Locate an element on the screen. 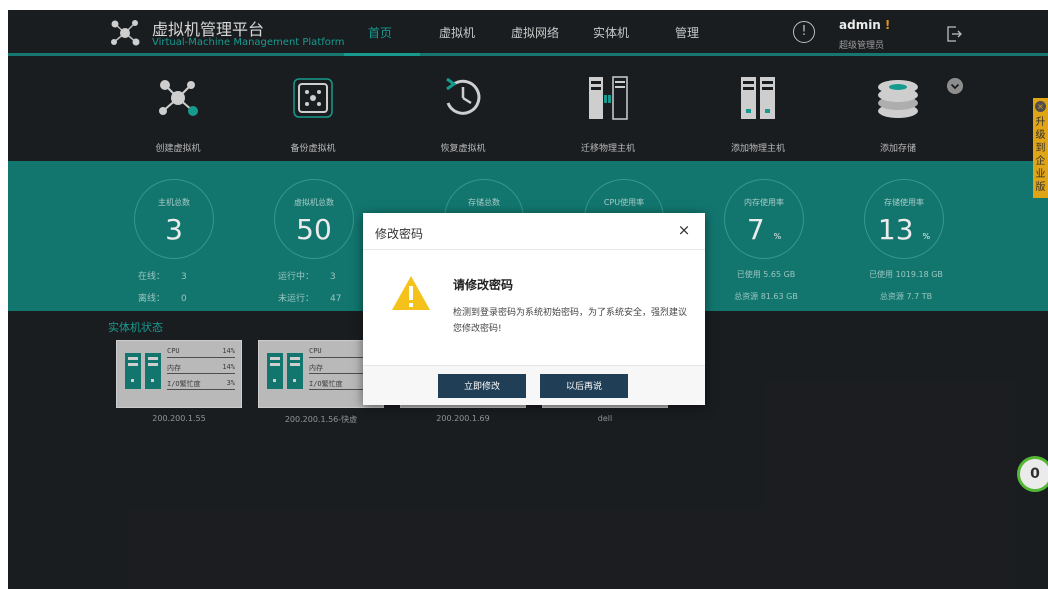  dialog-footer: 立即修改 以后再说 is located at coordinates (534, 385).